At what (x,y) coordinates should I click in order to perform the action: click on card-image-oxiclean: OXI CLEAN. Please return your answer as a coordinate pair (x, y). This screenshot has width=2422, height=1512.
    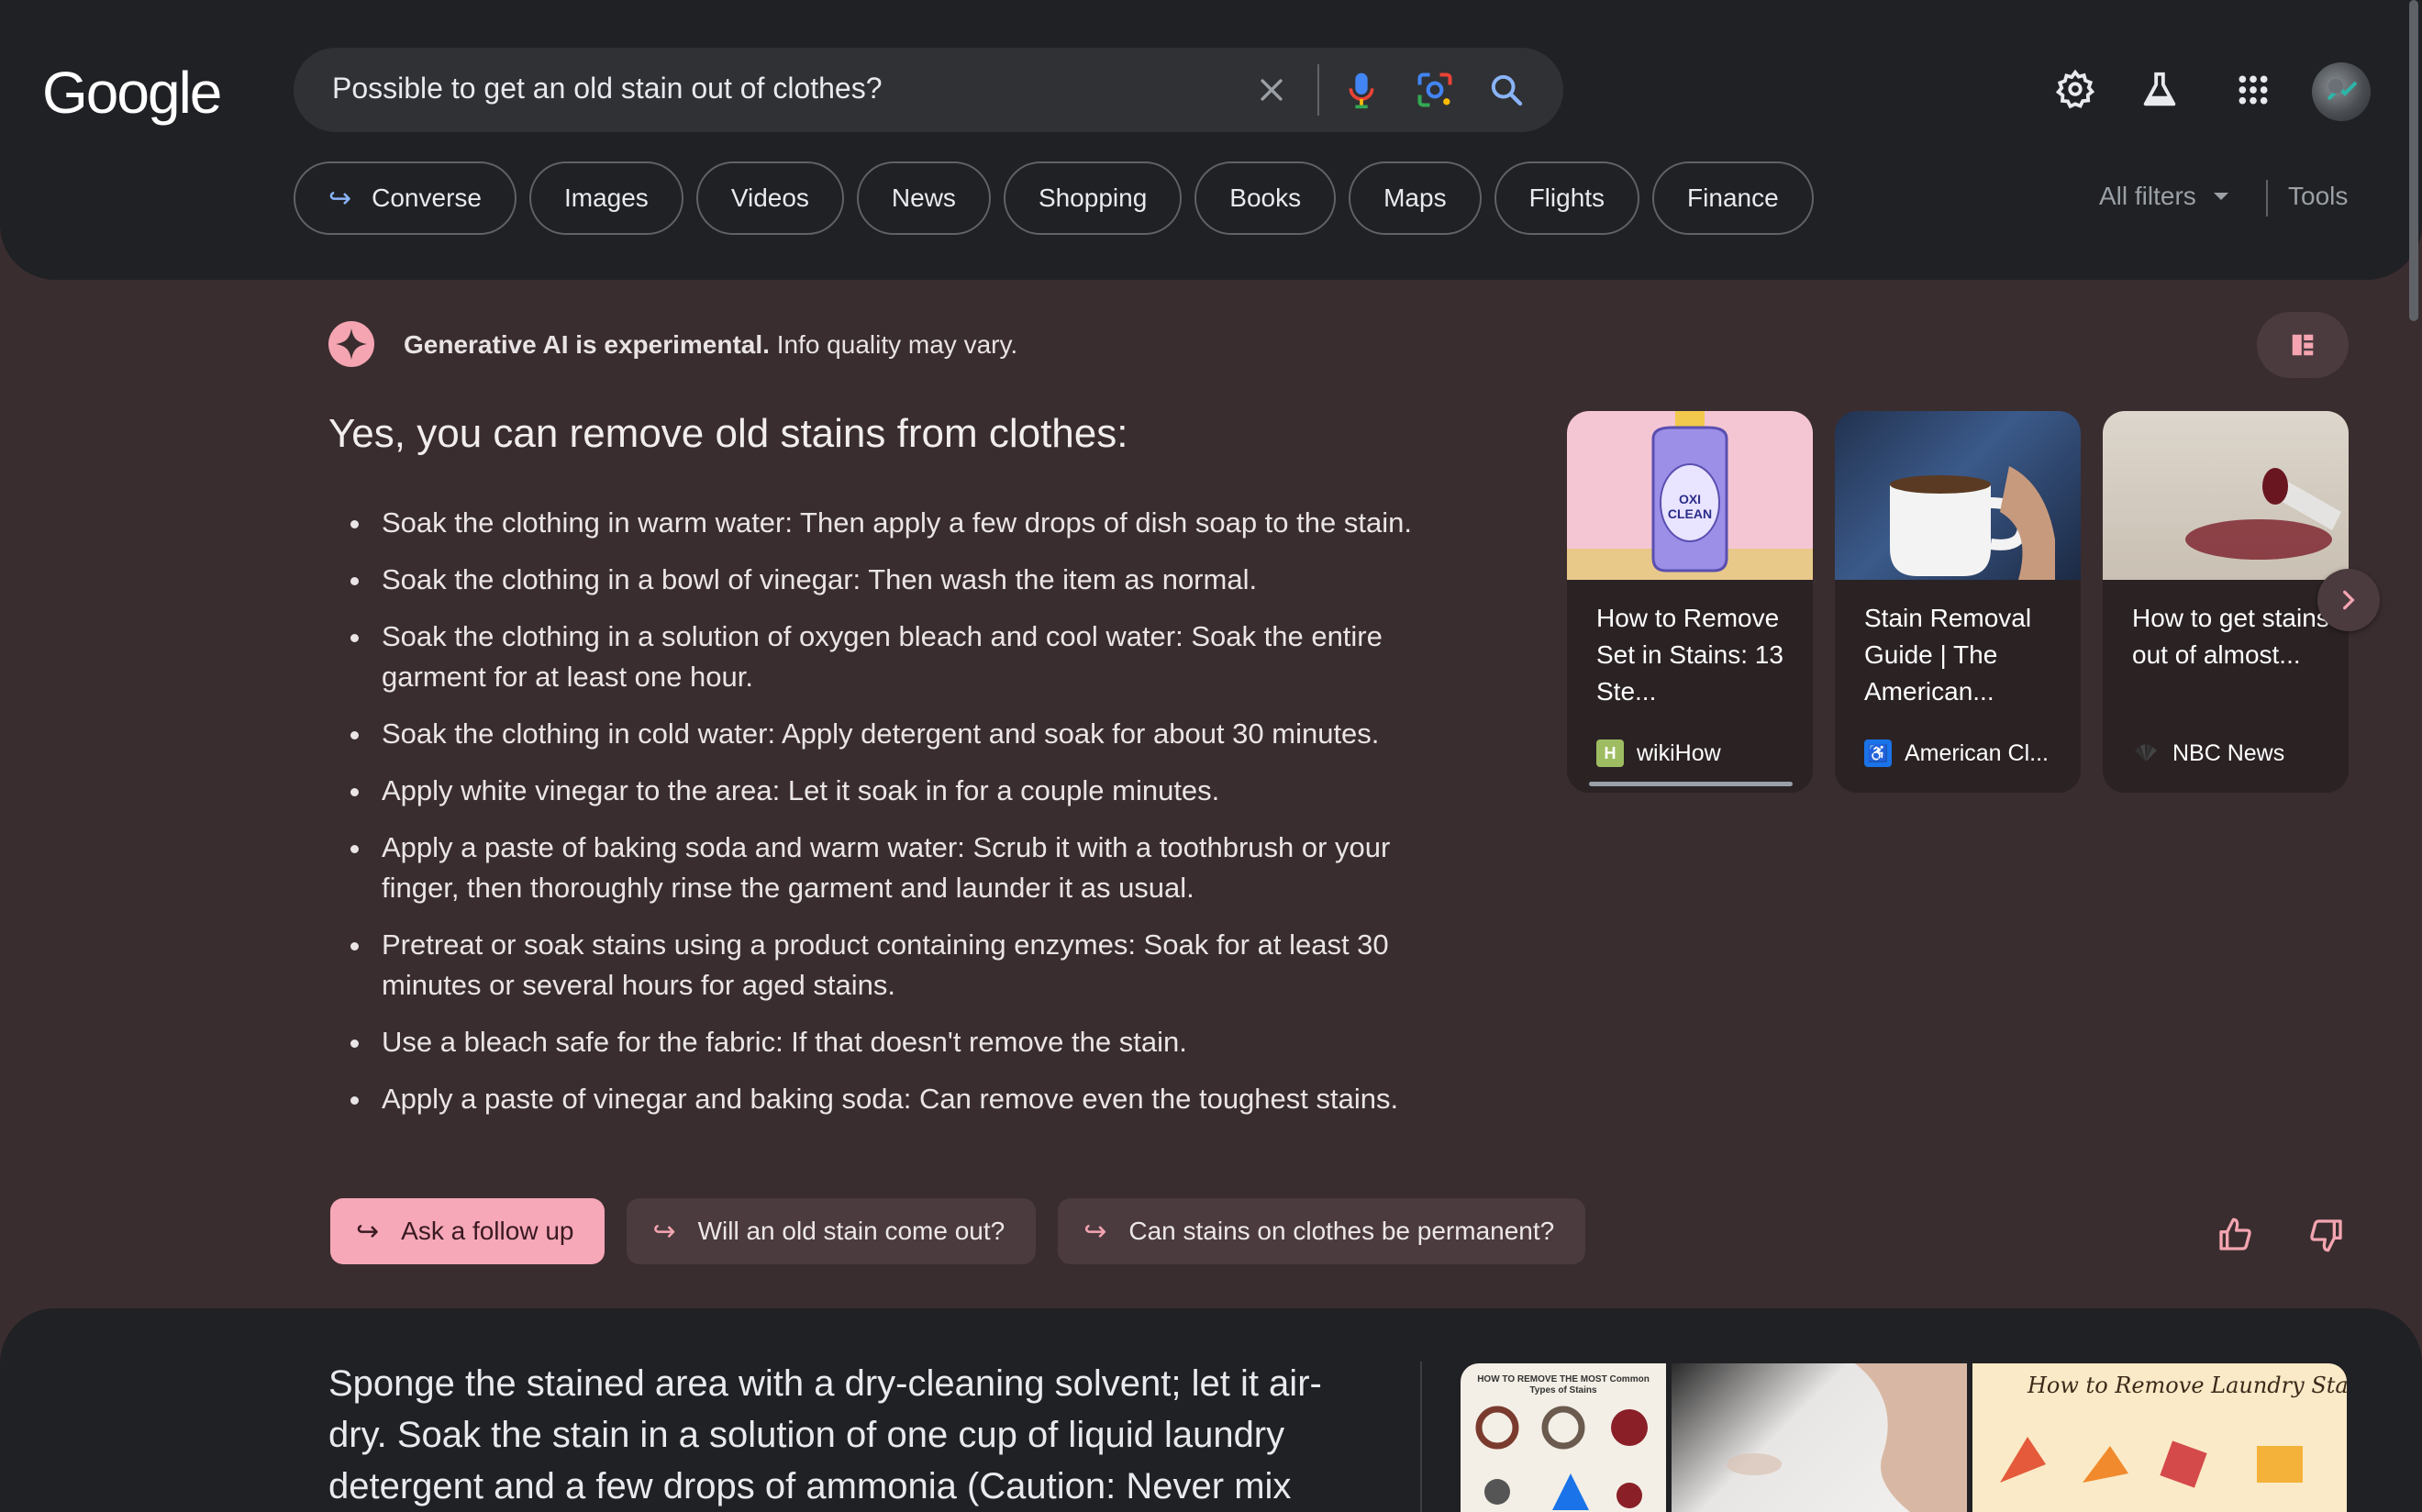
    Looking at the image, I should click on (1690, 496).